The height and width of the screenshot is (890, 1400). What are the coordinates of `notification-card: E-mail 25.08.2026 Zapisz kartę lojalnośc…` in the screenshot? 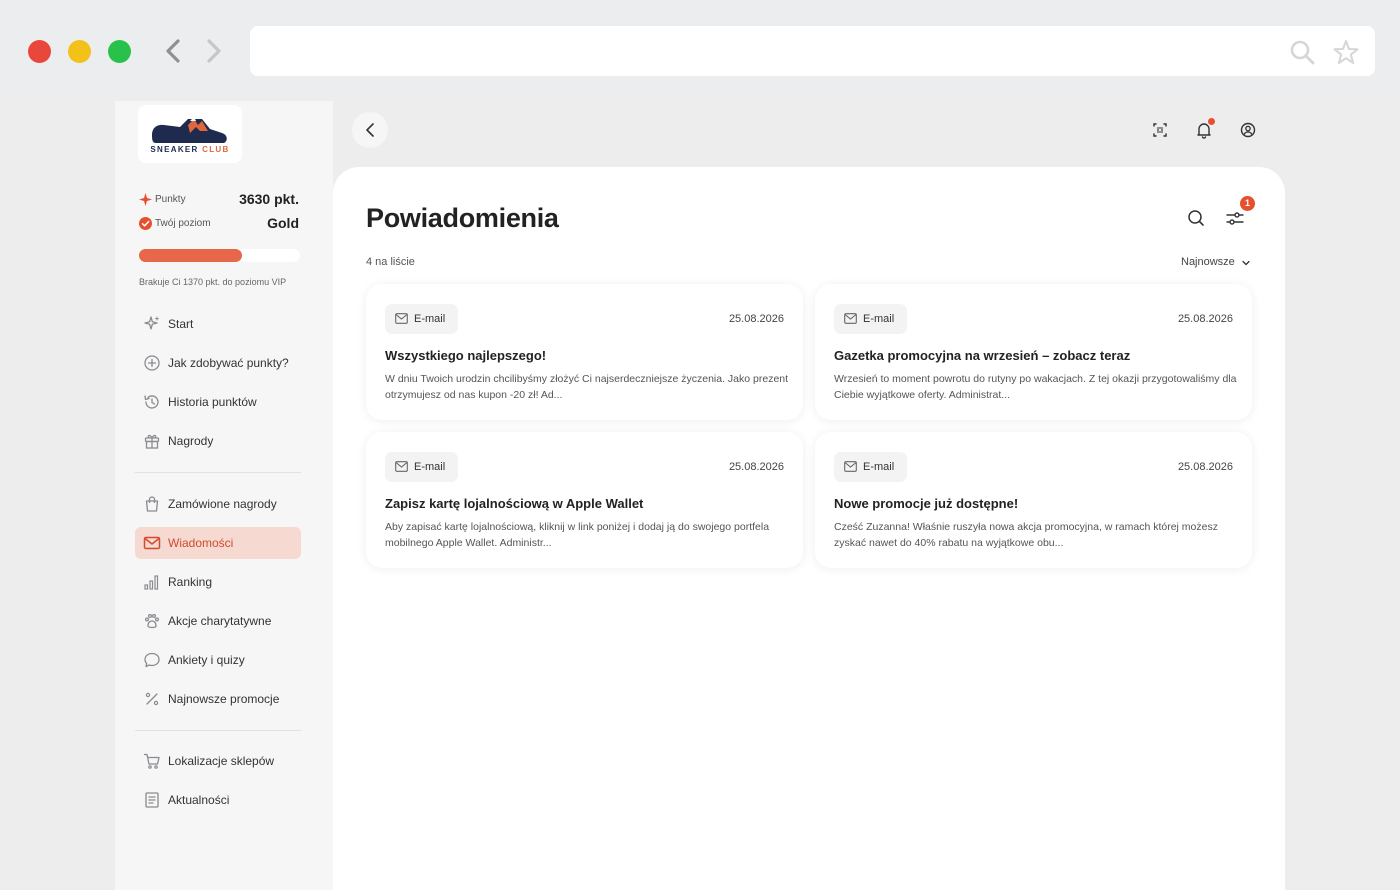 It's located at (584, 500).